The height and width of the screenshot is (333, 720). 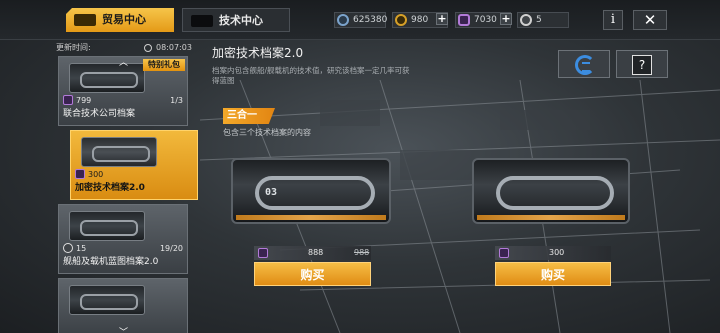 I want to click on update-time-row: 更新时间: 08:07:03, so click(x=124, y=48).